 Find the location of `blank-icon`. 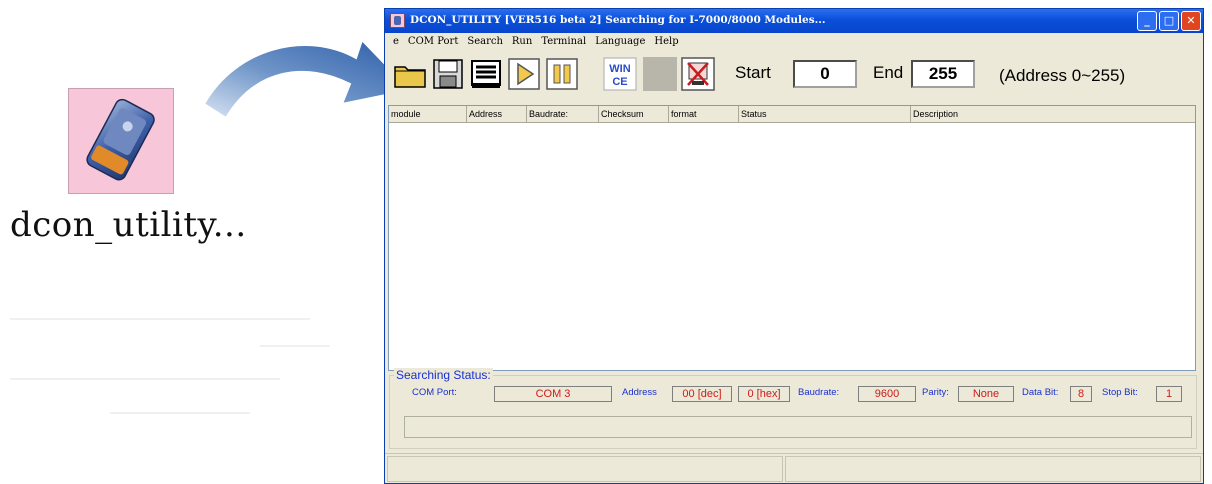

blank-icon is located at coordinates (660, 74).